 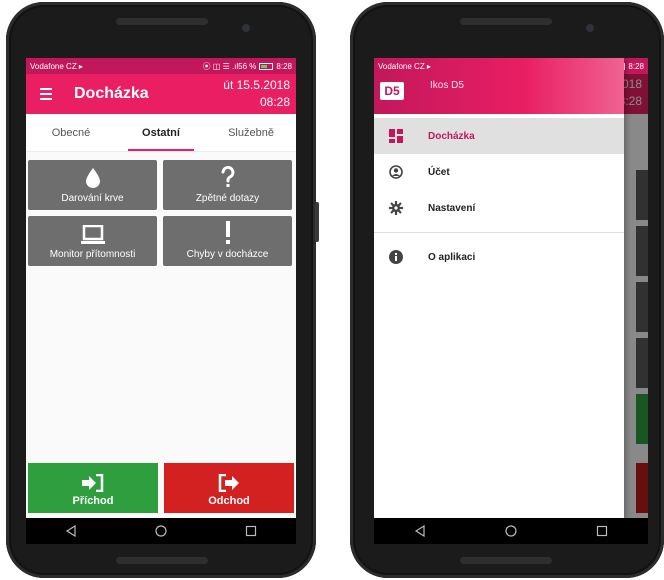 What do you see at coordinates (229, 66) in the screenshot?
I see `status-icons-text: ⦿ ◫ ☰ .ıl56 %` at bounding box center [229, 66].